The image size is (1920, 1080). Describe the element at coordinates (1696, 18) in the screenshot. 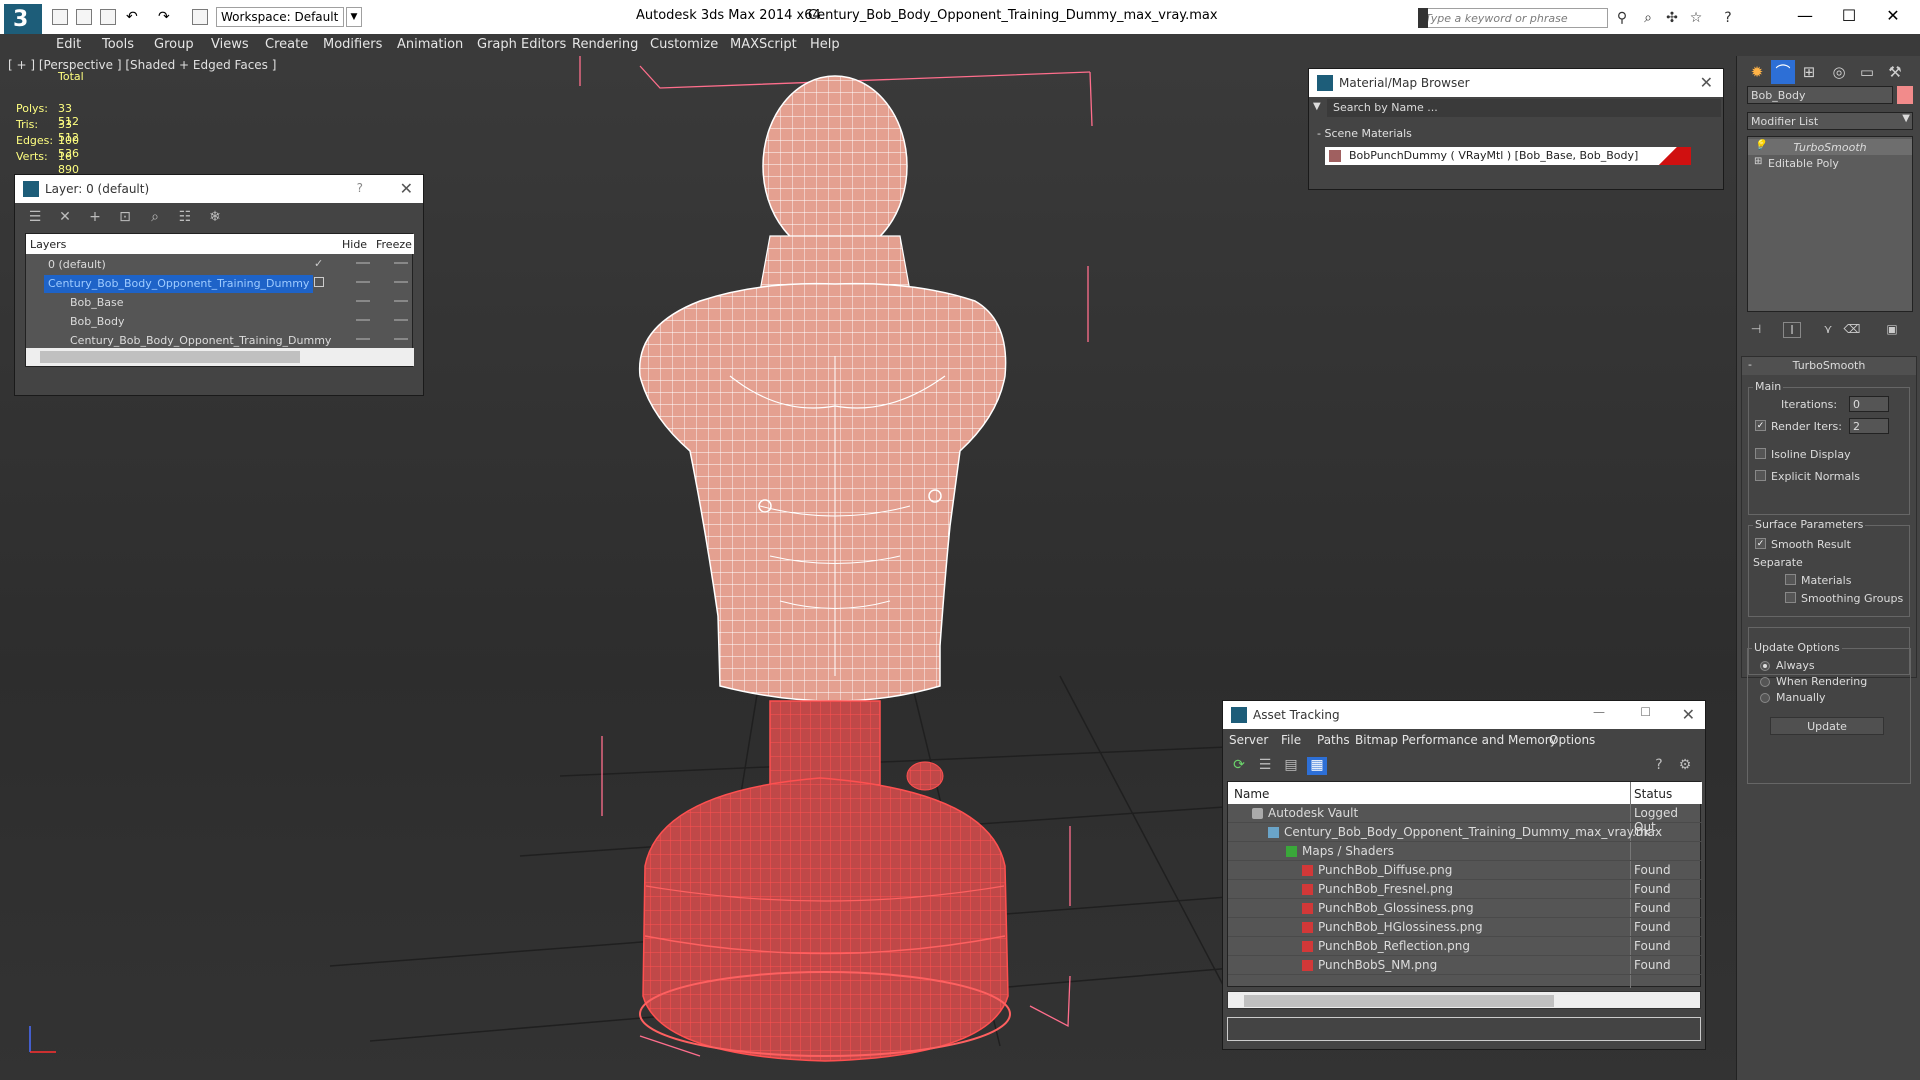

I see `favorites-star-icon: ☆` at that location.